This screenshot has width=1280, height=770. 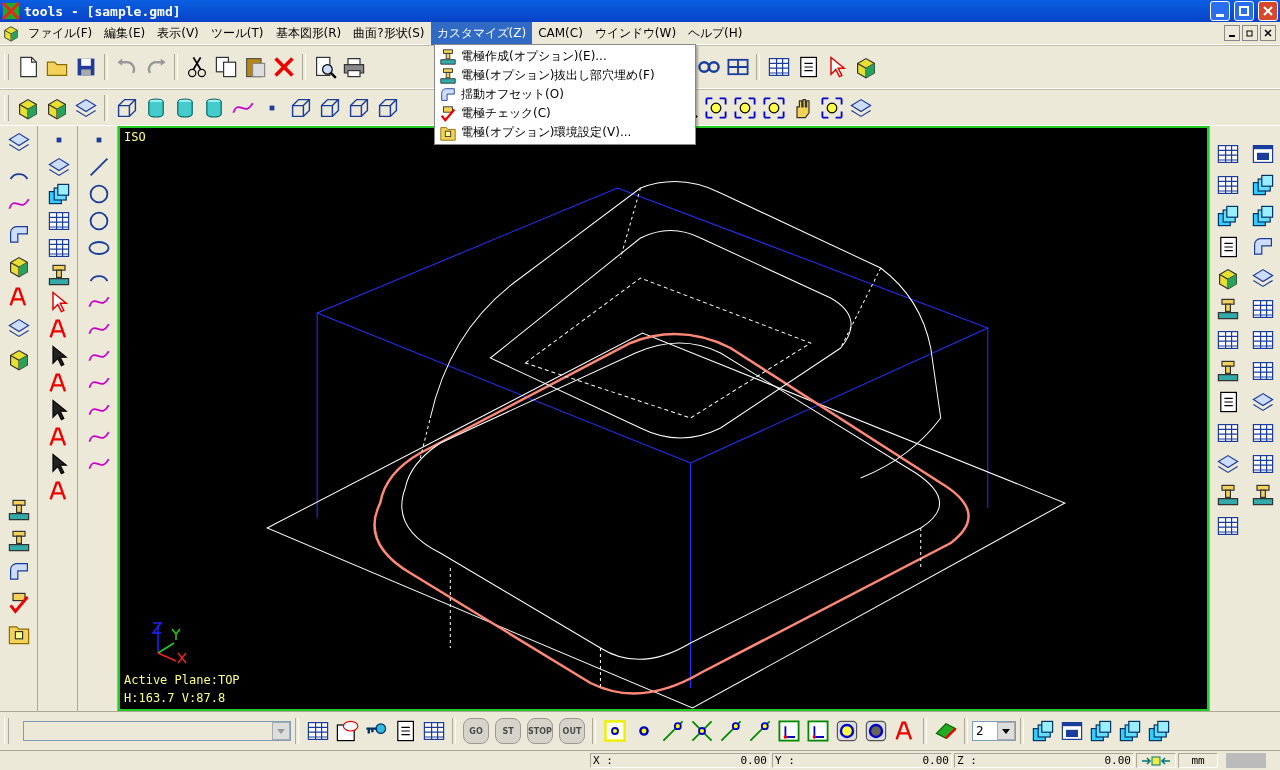 What do you see at coordinates (178, 33) in the screenshot?
I see `menu-item: 表示(V)` at bounding box center [178, 33].